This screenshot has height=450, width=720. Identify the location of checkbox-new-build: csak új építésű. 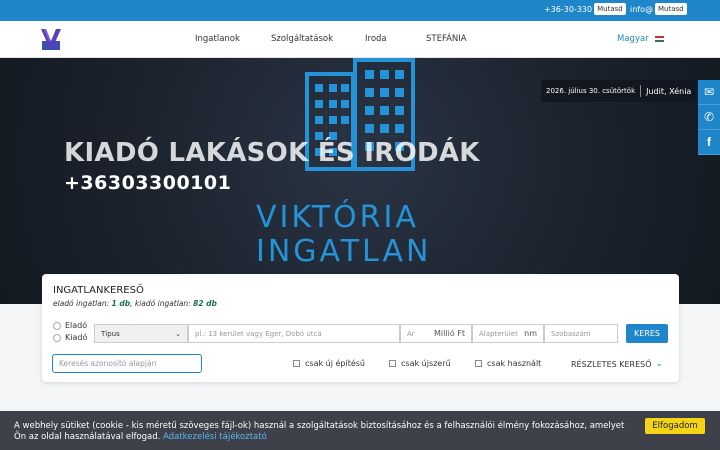
(329, 363).